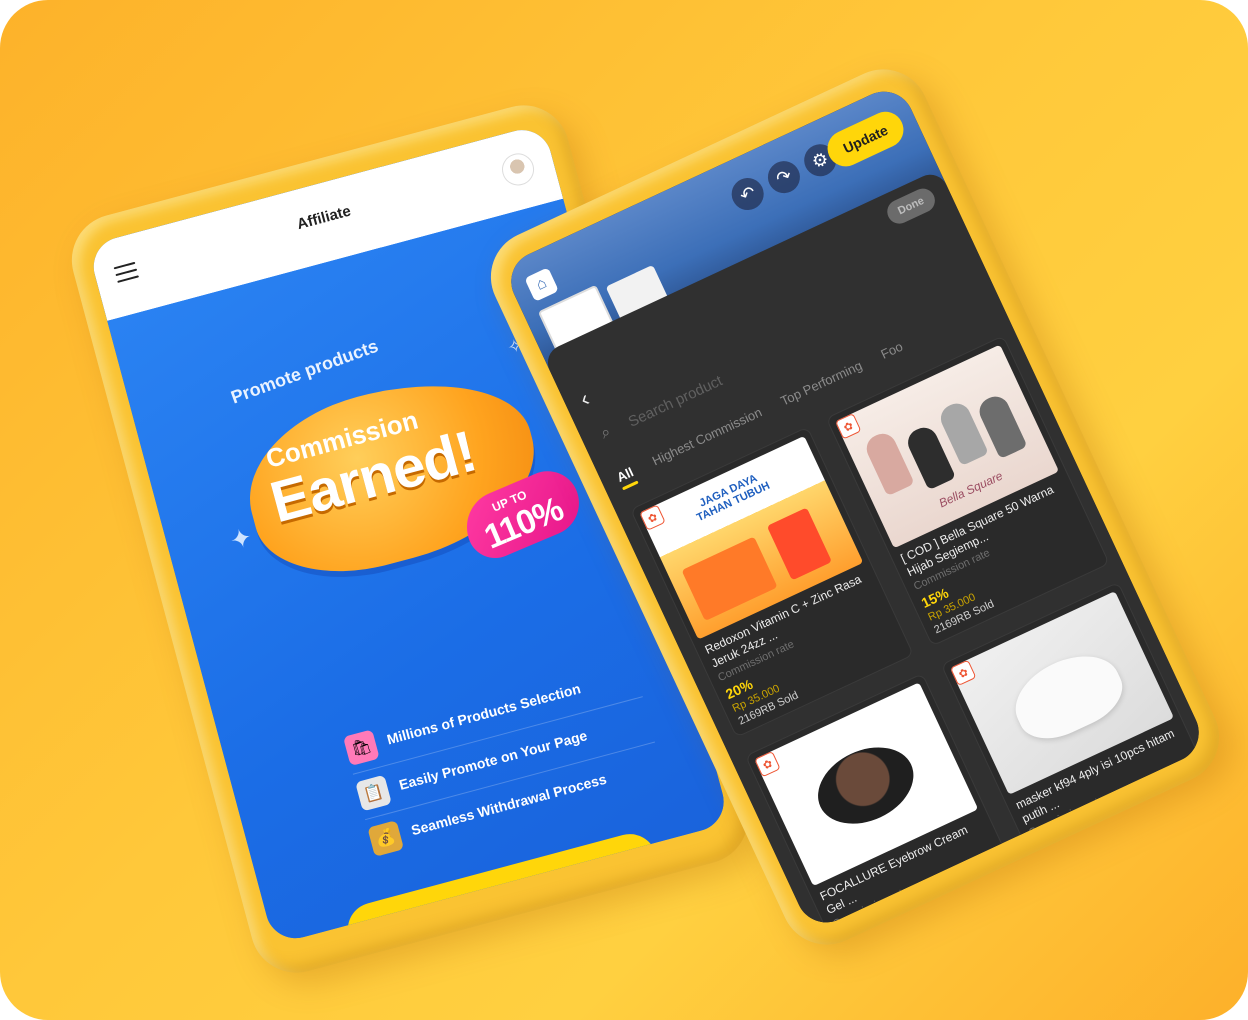  Describe the element at coordinates (955, 926) in the screenshot. I see `footnote-prefix: You can receive your commission in` at that location.